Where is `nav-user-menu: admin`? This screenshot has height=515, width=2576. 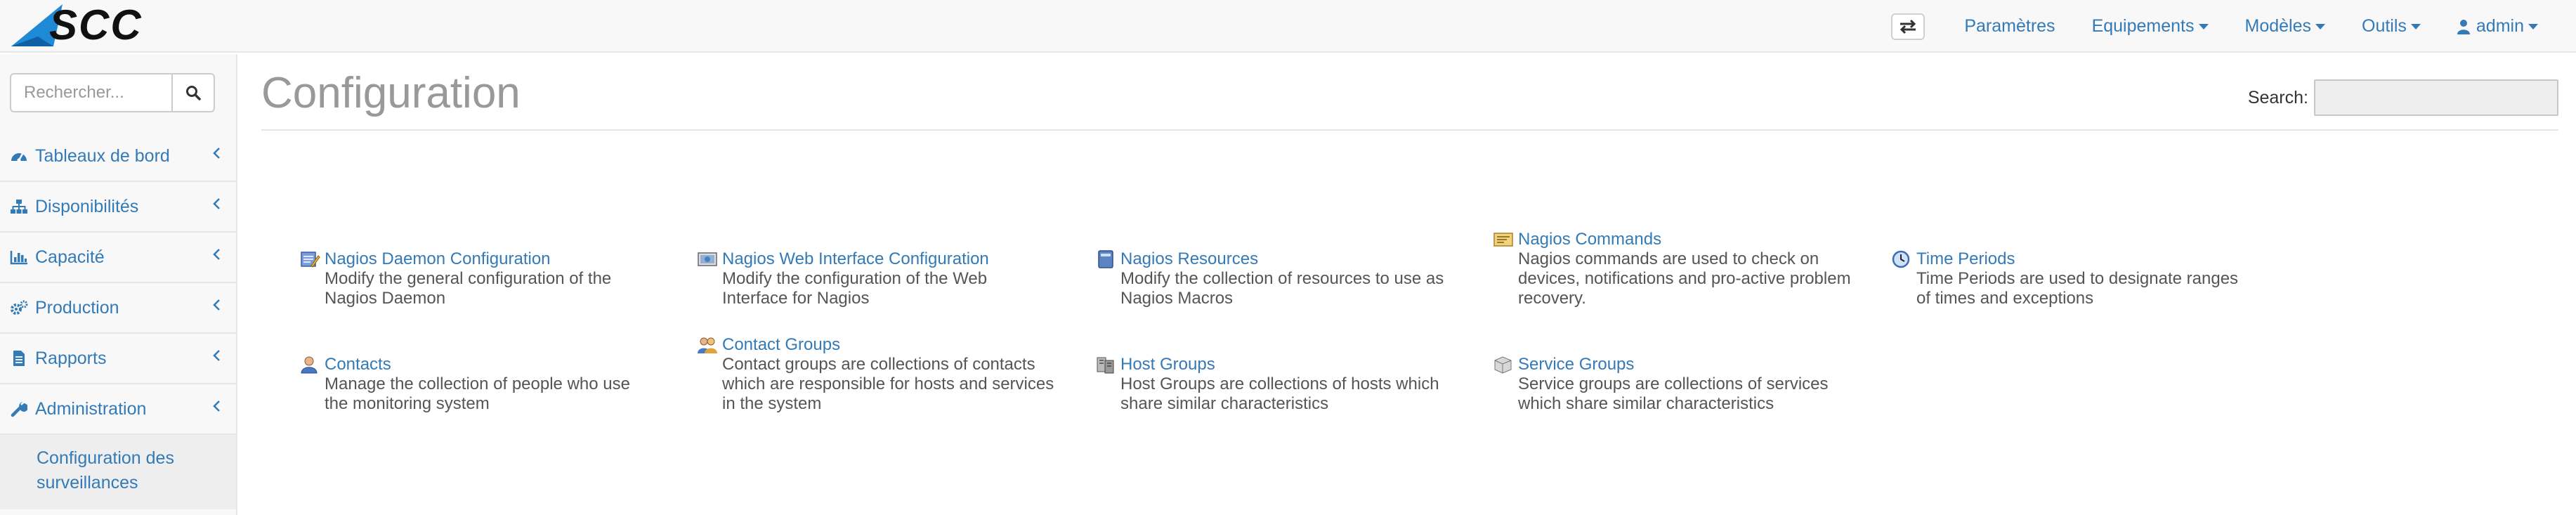
nav-user-menu: admin is located at coordinates (2497, 27).